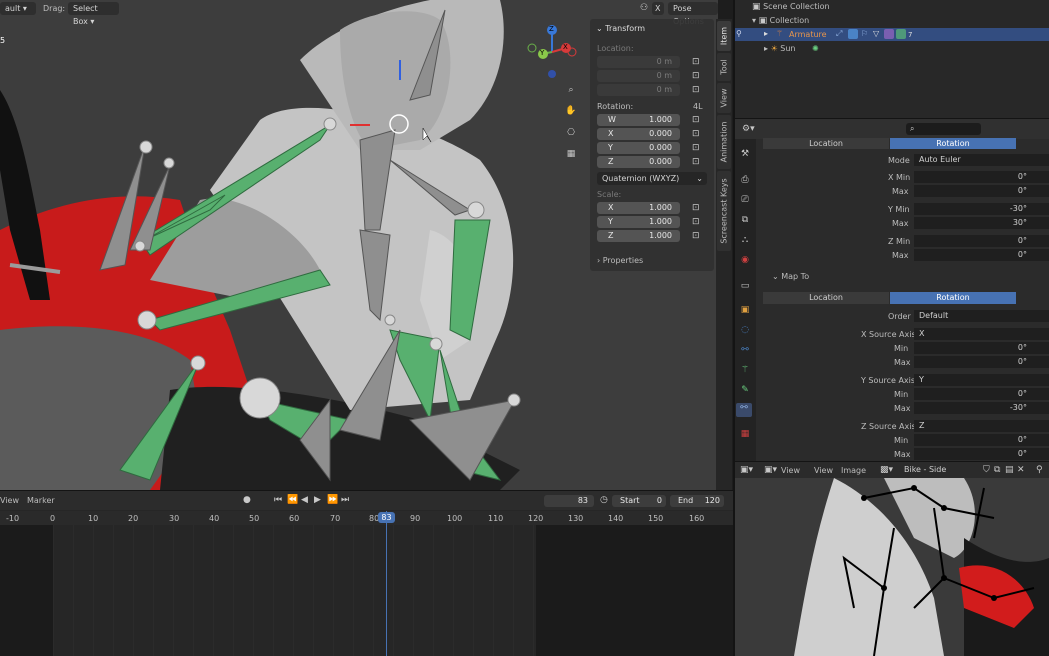 This screenshot has height=656, width=1049. Describe the element at coordinates (953, 298) in the screenshot. I see `to-rotation-tab: Rotation` at that location.